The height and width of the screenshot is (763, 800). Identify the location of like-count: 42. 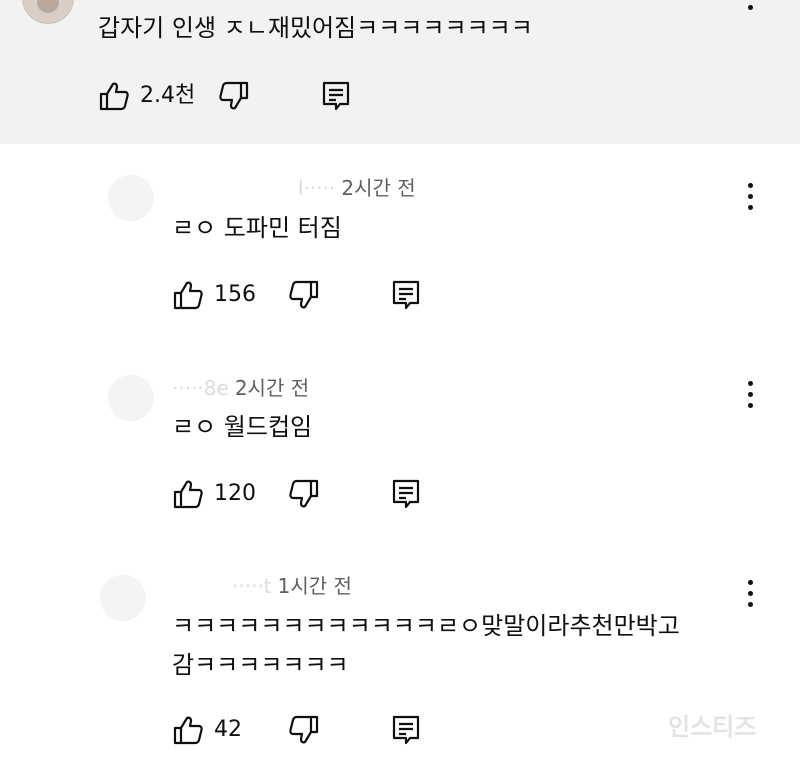
(228, 729).